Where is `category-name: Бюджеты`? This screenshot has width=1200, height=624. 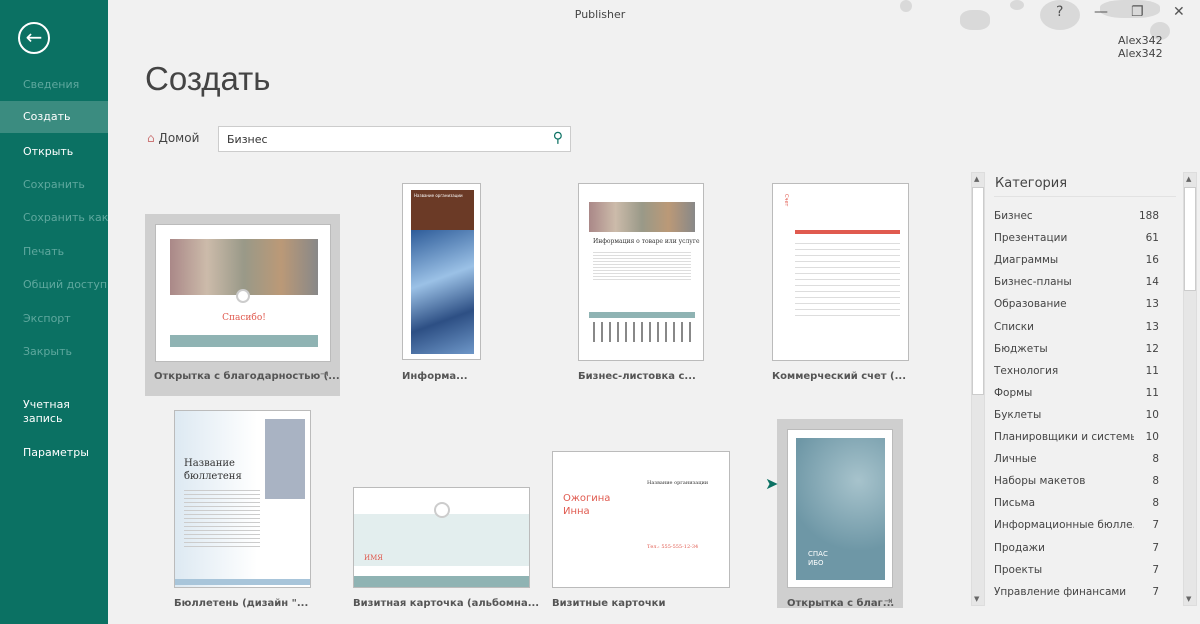
category-name: Бюджеты is located at coordinates (1021, 348).